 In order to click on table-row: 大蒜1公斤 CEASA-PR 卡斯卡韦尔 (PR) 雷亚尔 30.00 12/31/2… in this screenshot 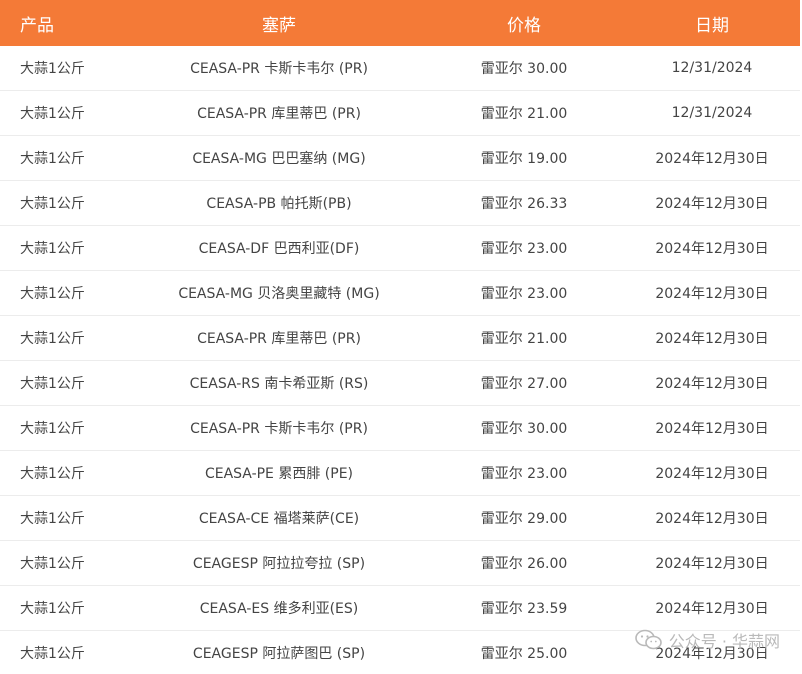, I will do `click(400, 68)`.